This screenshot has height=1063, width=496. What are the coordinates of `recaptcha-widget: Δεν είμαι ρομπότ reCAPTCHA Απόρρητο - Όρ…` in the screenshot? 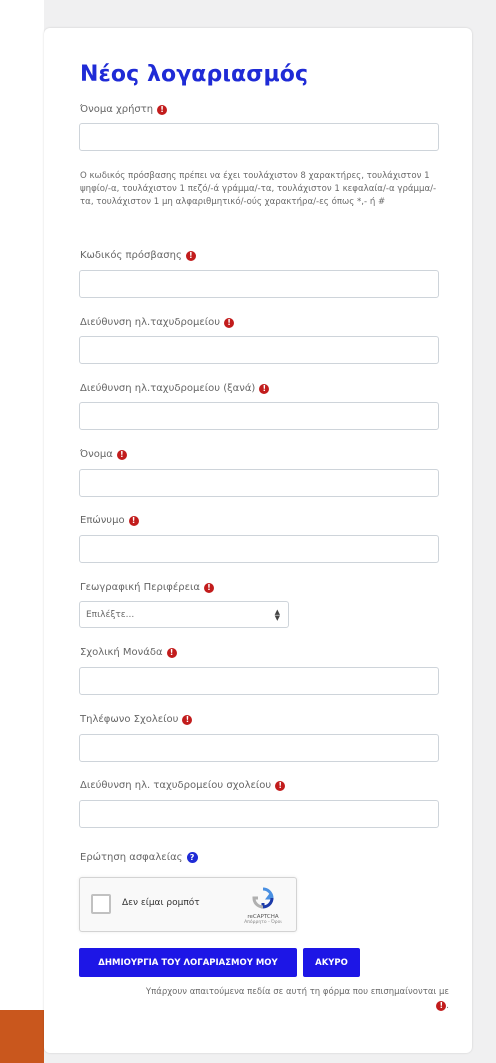 It's located at (188, 904).